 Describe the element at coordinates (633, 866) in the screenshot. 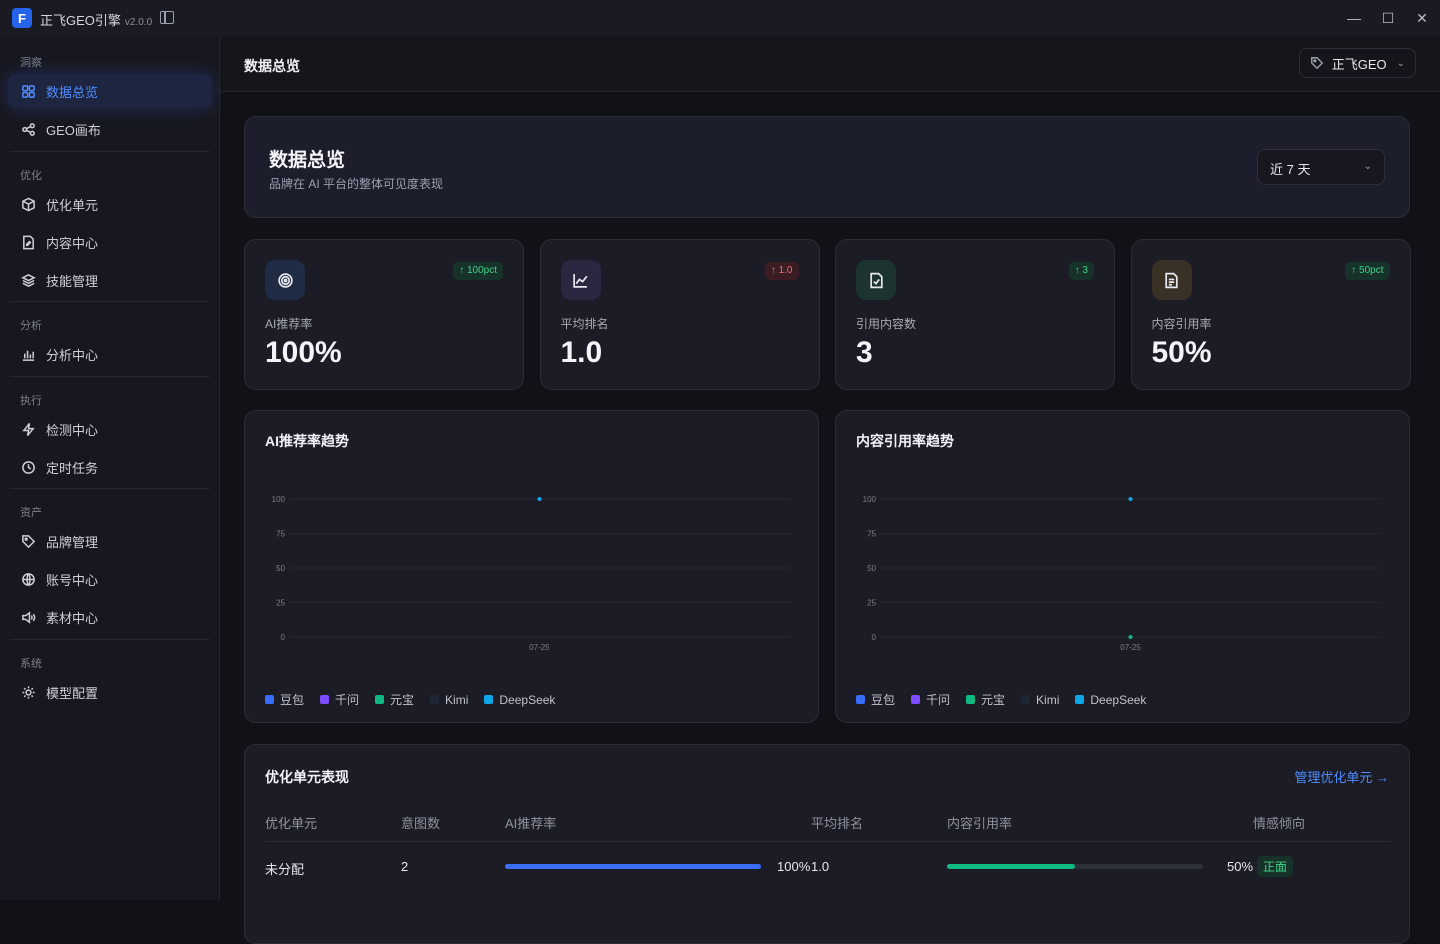

I see `ai-rate-bar` at that location.